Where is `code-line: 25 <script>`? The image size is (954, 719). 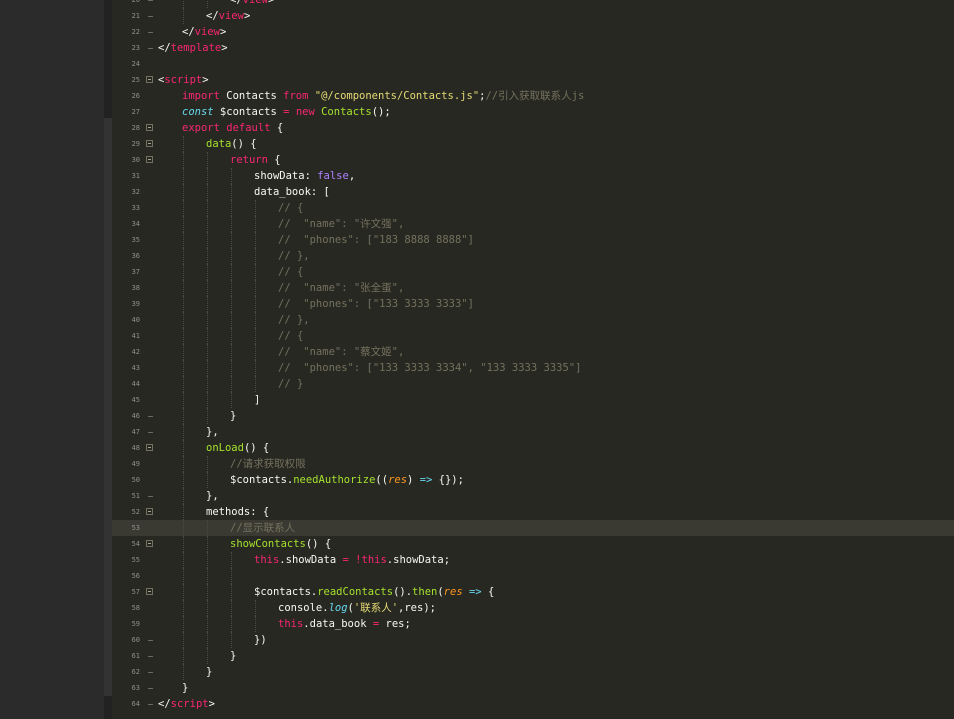 code-line: 25 <script> is located at coordinates (533, 80).